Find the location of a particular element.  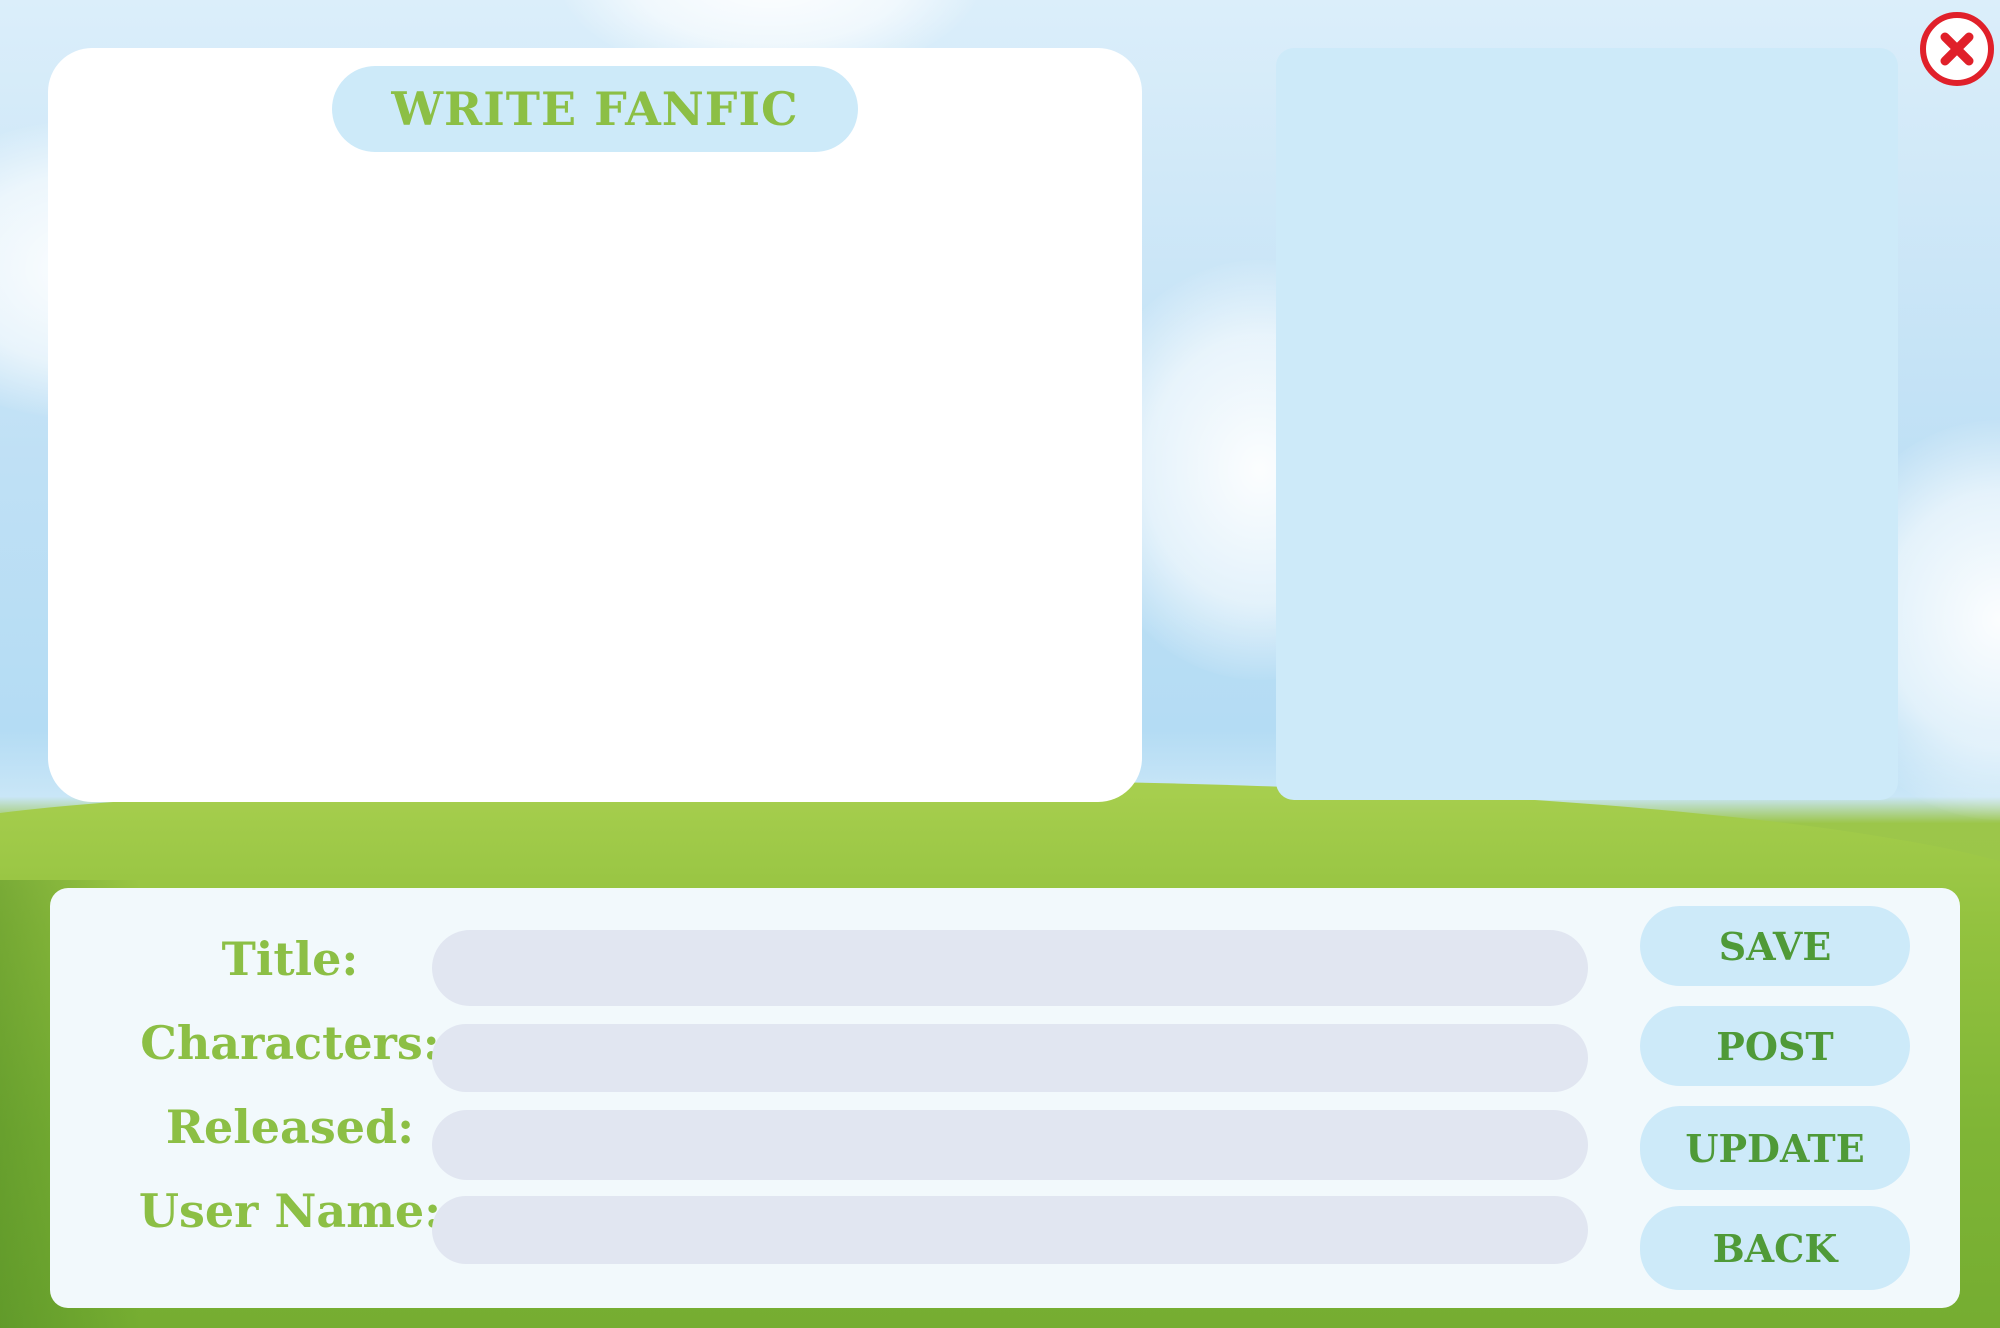

title-input is located at coordinates (1010, 968).